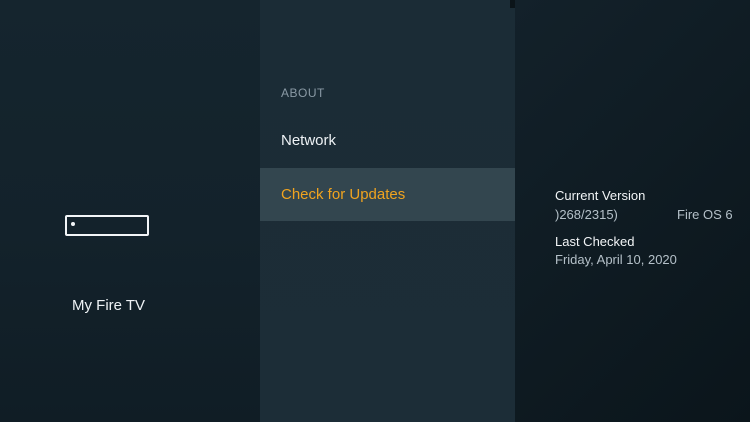 The image size is (750, 422). I want to click on last-checked-value: Friday, April 10, 2020, so click(616, 259).